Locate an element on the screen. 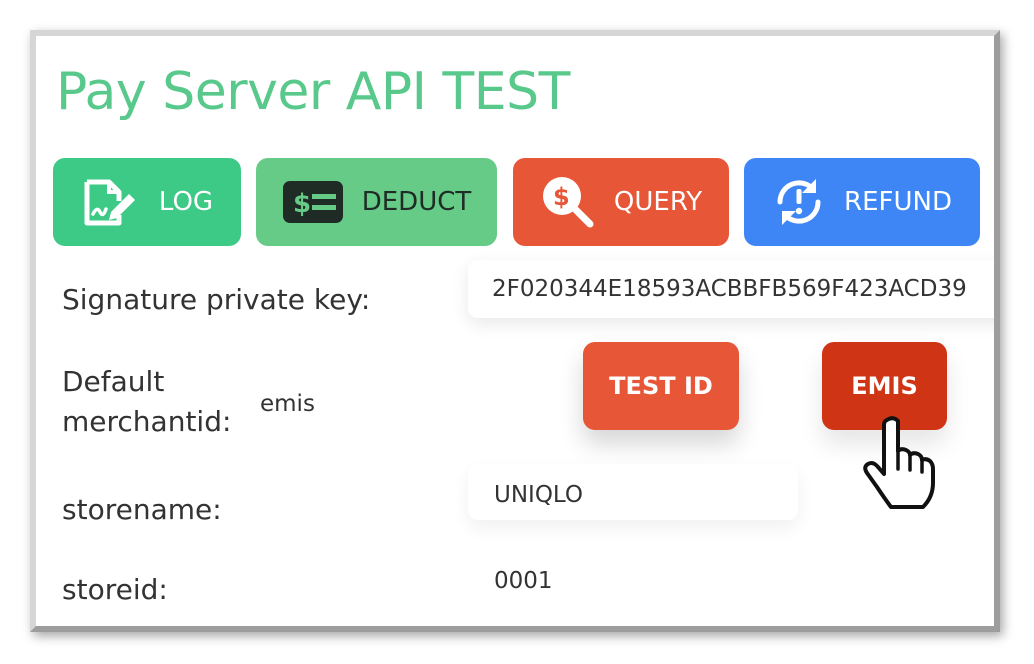 This screenshot has height=664, width=1034. signature-key-label: Signature private key: is located at coordinates (216, 299).